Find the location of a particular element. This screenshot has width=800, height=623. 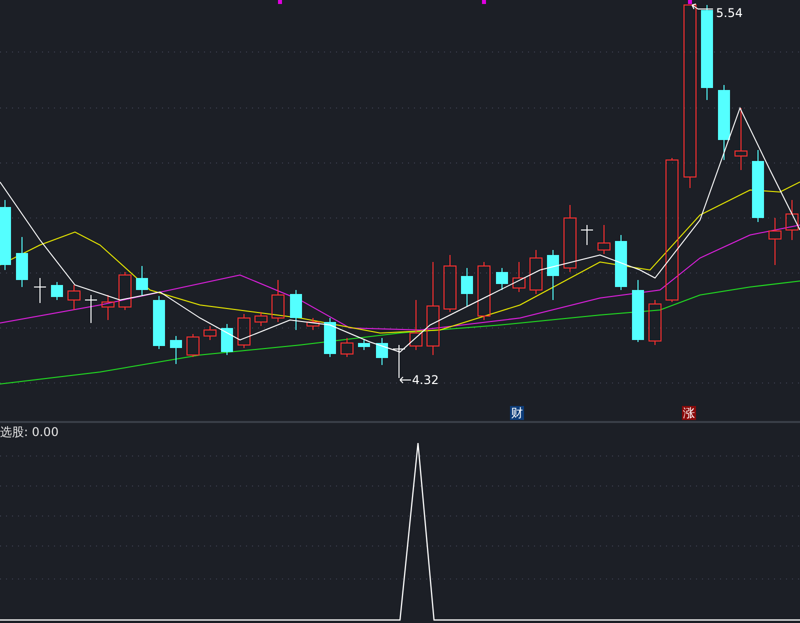

high-price-label: 5.54 is located at coordinates (729, 13).